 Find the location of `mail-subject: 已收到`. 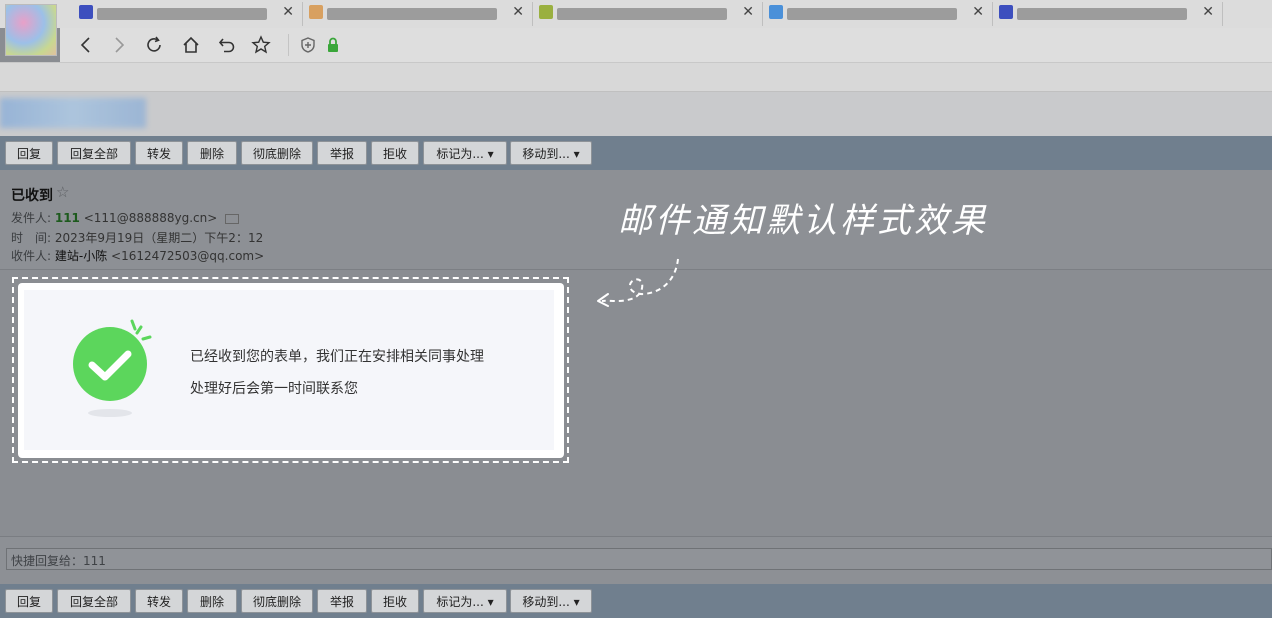

mail-subject: 已收到 is located at coordinates (32, 196).